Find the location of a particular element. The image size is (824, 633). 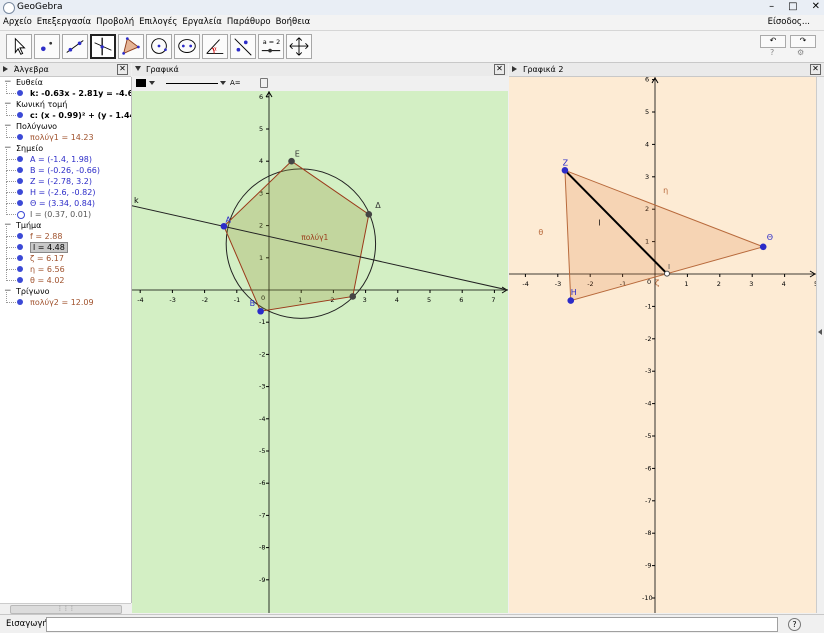

algebra-item: Z = (-2.78, 3.2) is located at coordinates (65, 179).